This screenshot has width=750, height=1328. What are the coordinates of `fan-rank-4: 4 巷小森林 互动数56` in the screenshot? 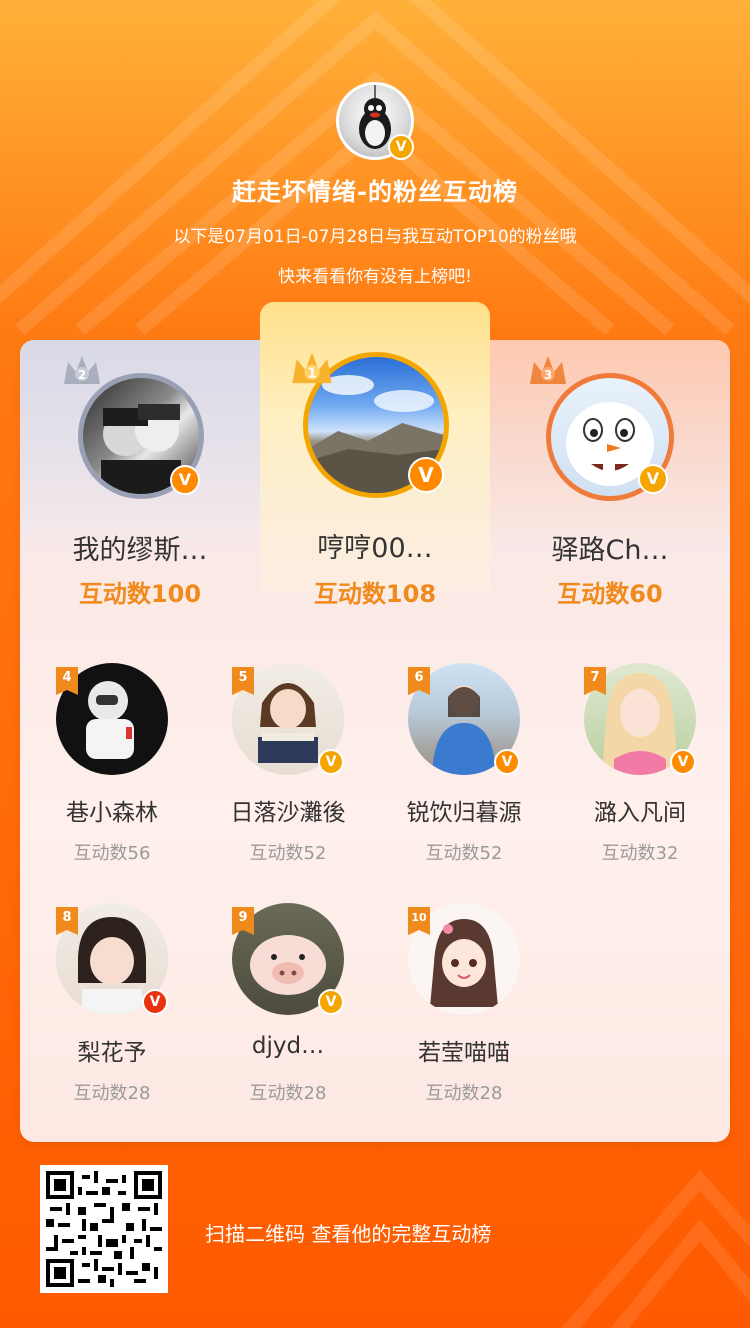 It's located at (112, 768).